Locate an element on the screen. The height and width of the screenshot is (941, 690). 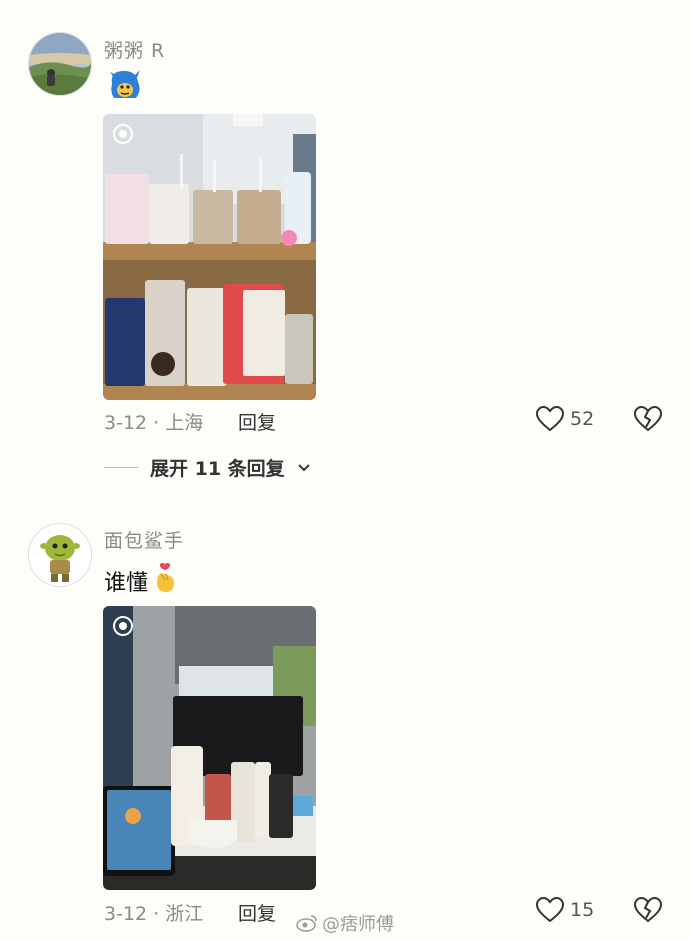
comment-date-location: 3-12 · 浙江 is located at coordinates (154, 914).